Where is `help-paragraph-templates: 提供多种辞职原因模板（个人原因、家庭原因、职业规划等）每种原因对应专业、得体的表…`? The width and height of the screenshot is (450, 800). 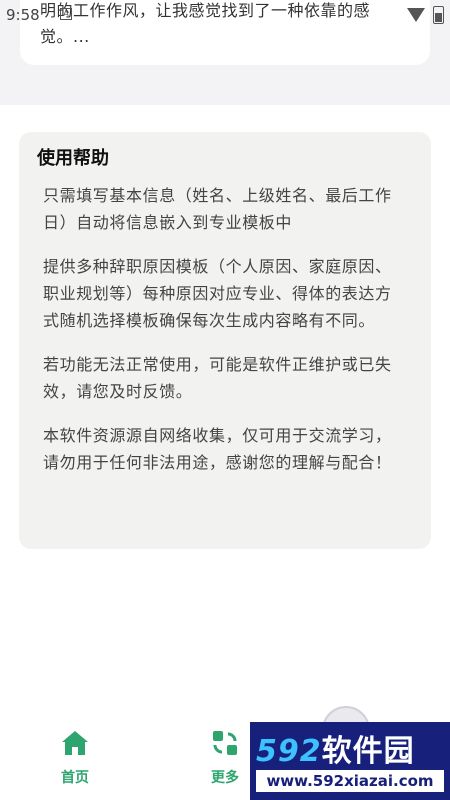
help-paragraph-templates: 提供多种辞职原因模板（个人原因、家庭原因、职业规划等）每种原因对应专业、得体的表… is located at coordinates (217, 293).